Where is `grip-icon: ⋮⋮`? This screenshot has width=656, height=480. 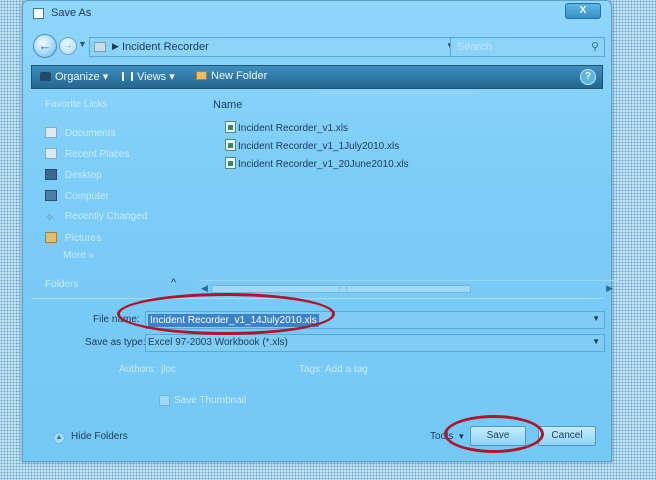
grip-icon: ⋮⋮ is located at coordinates (343, 290).